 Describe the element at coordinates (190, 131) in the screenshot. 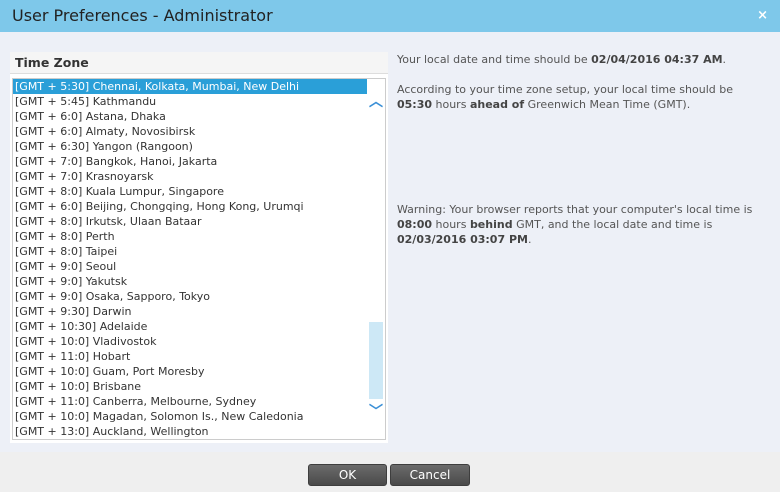

I see `timezone-option: [GMT + 6:0] Almaty, Novosibirsk` at that location.